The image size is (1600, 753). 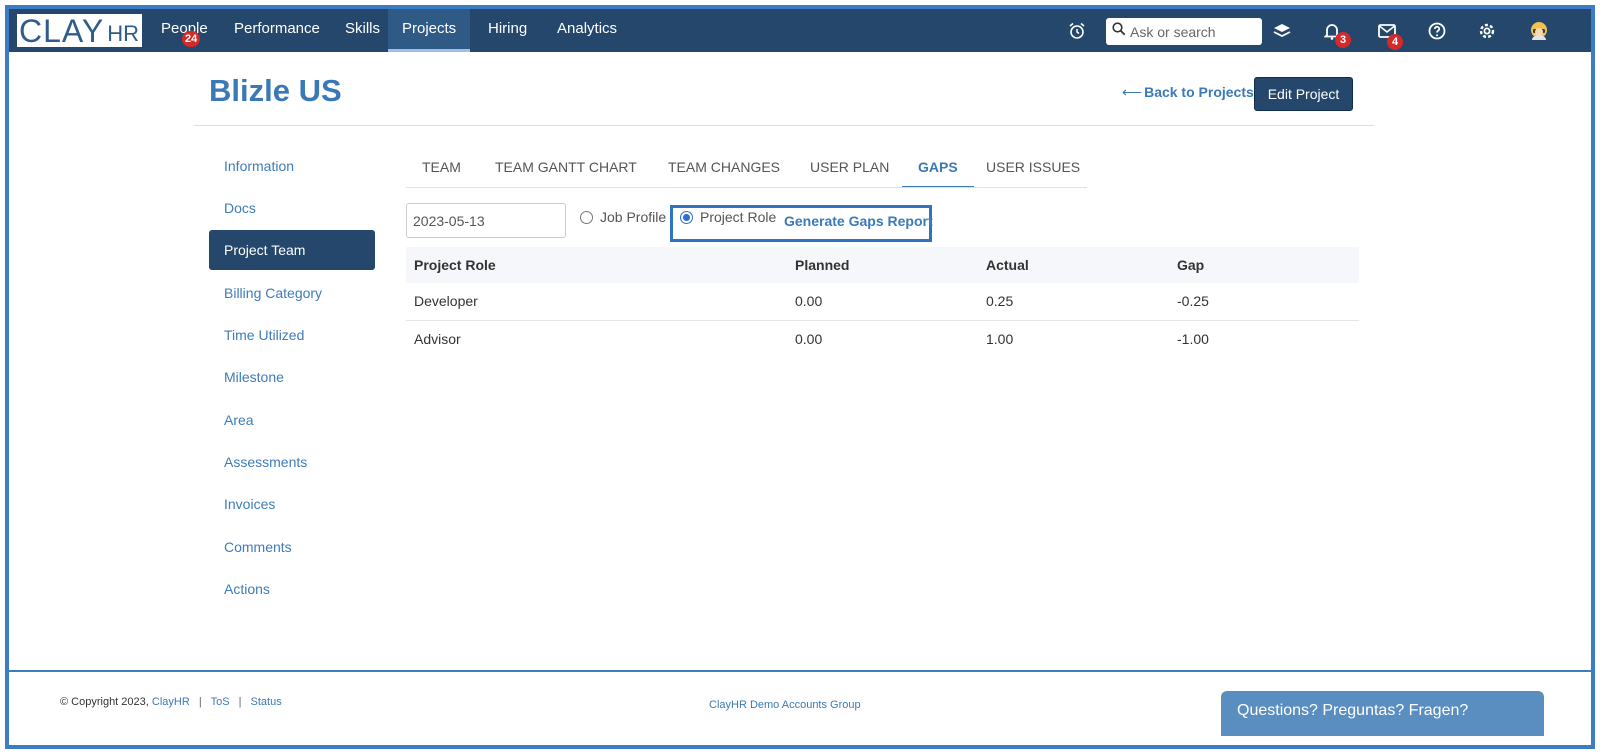 I want to click on nav-performance: Performance, so click(x=277, y=30).